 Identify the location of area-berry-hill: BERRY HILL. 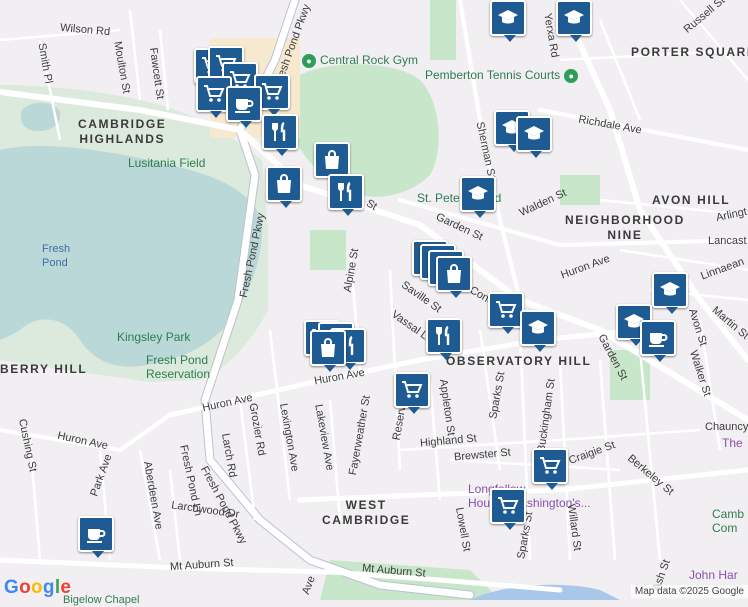
(44, 369).